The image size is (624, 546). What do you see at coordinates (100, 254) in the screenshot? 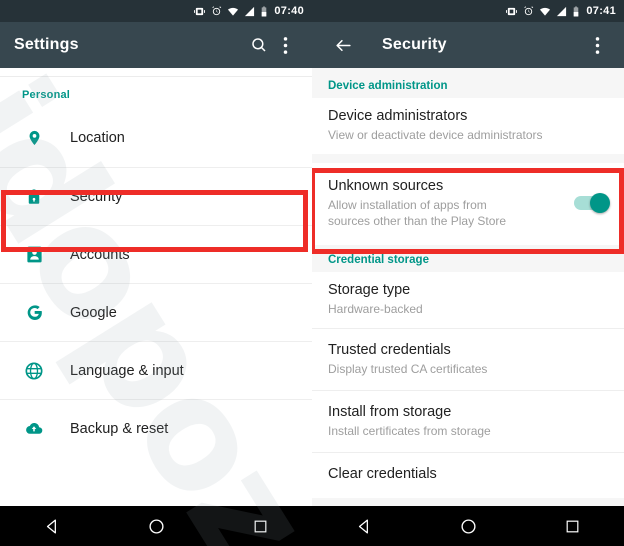
I see `sidebar-item-label: Accounts` at bounding box center [100, 254].